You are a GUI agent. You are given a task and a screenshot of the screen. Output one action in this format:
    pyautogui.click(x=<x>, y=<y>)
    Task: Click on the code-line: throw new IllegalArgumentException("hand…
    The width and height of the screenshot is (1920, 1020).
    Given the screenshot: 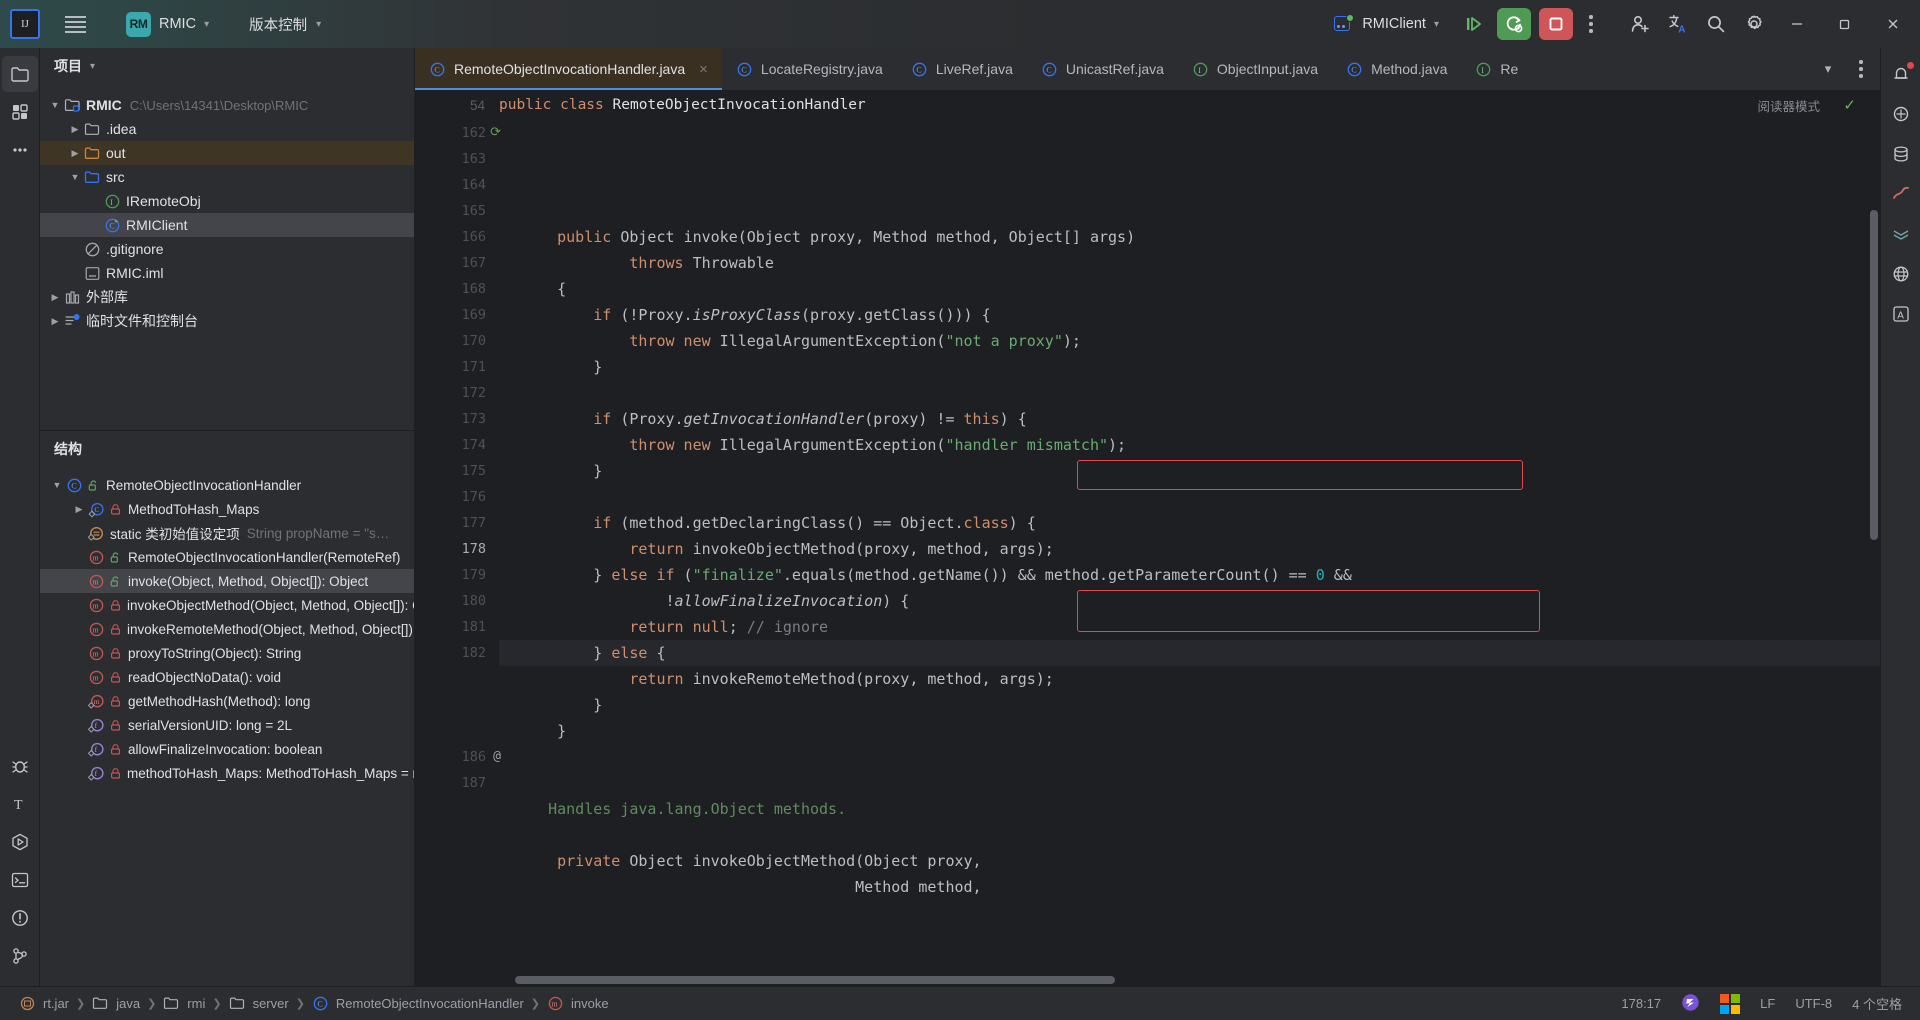 What is the action you would take?
    pyautogui.click(x=1189, y=445)
    